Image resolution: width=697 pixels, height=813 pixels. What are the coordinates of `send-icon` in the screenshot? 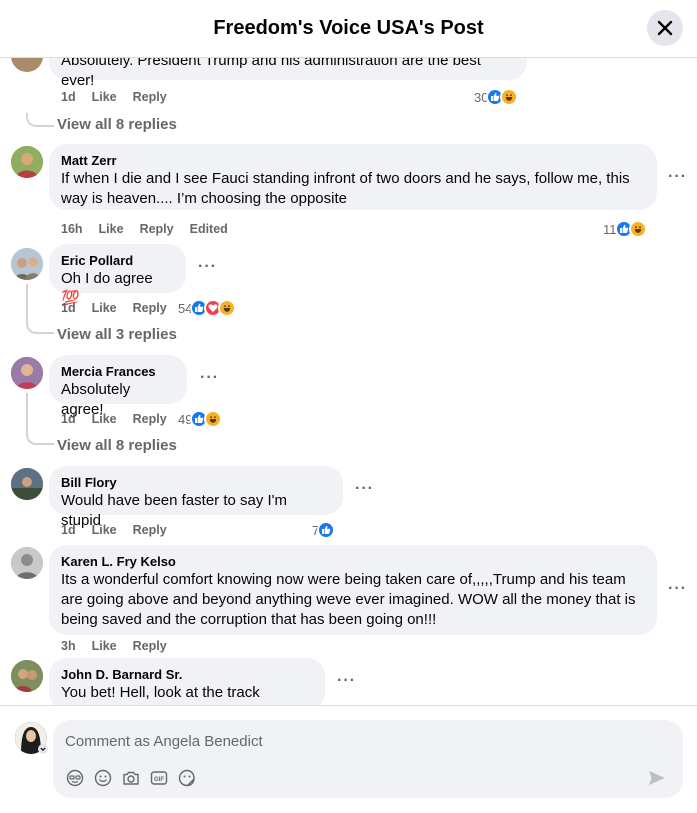 It's located at (657, 778).